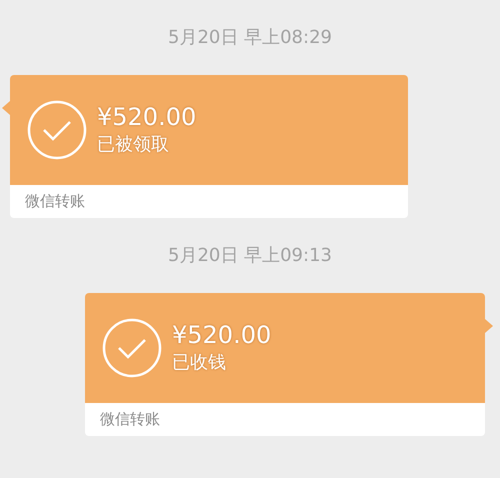 The height and width of the screenshot is (478, 500). Describe the element at coordinates (133, 145) in the screenshot. I see `transfer-status: 已被领取` at that location.